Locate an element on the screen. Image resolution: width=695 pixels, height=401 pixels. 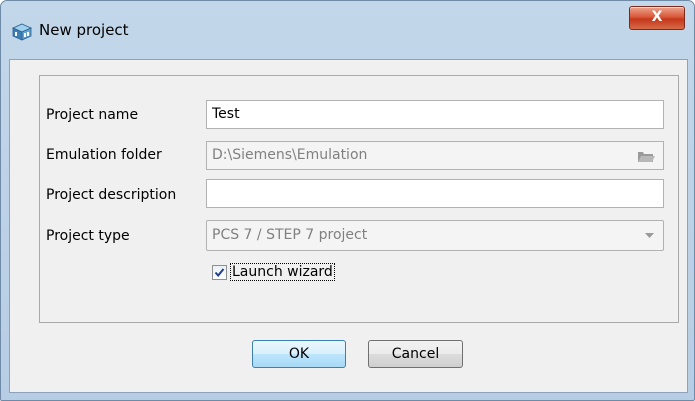
close-button: X is located at coordinates (657, 18).